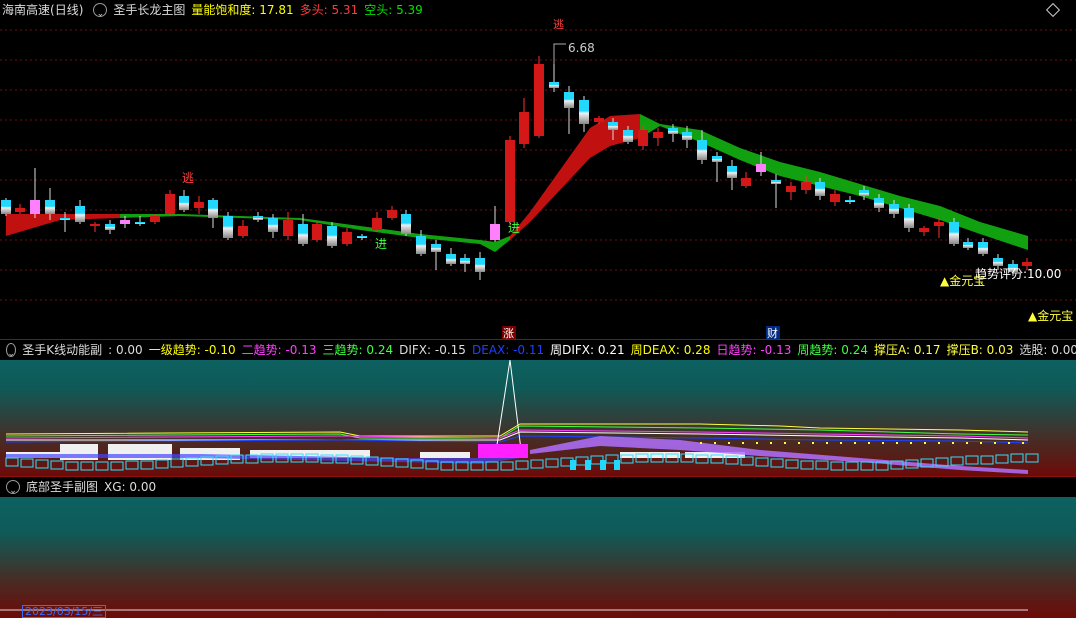 Image resolution: width=1076 pixels, height=618 pixels. What do you see at coordinates (655, 350) in the screenshot?
I see `sub1-item-label: 周DEAX:` at bounding box center [655, 350].